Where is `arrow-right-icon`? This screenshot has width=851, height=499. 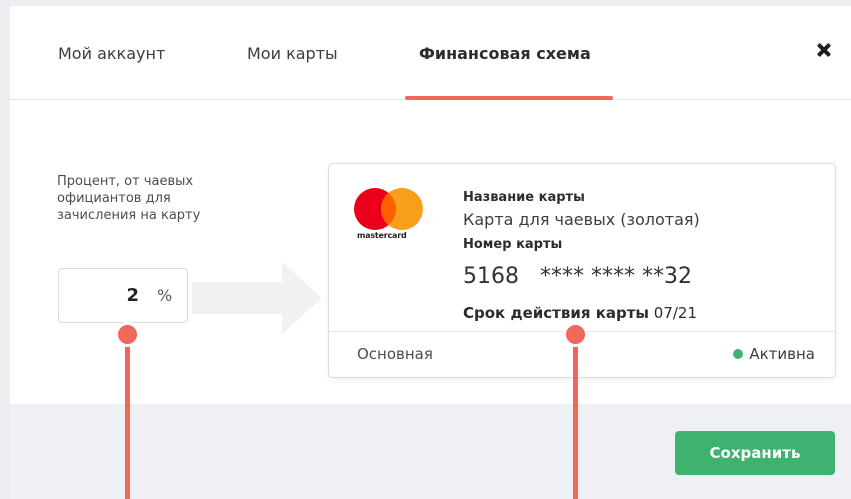
arrow-right-icon is located at coordinates (257, 298).